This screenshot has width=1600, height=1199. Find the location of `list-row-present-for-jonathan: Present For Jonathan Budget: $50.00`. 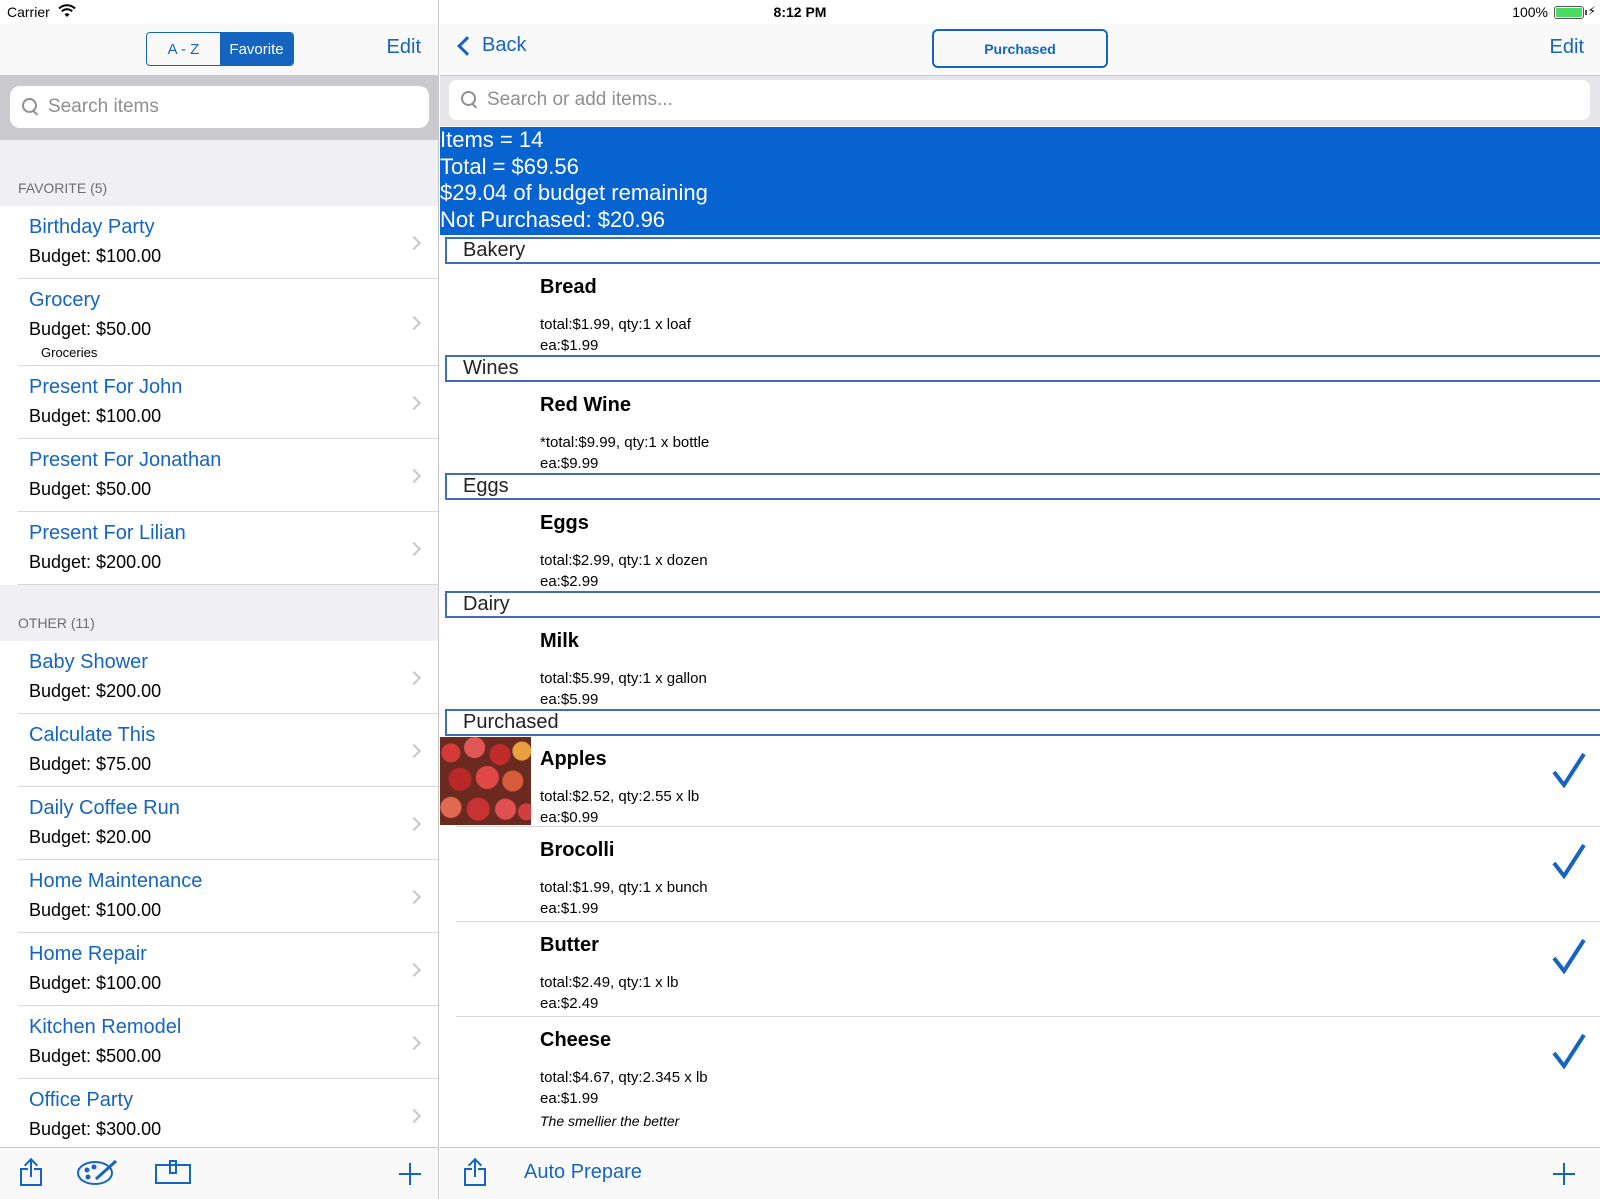

list-row-present-for-jonathan: Present For Jonathan Budget: $50.00 is located at coordinates (219, 475).